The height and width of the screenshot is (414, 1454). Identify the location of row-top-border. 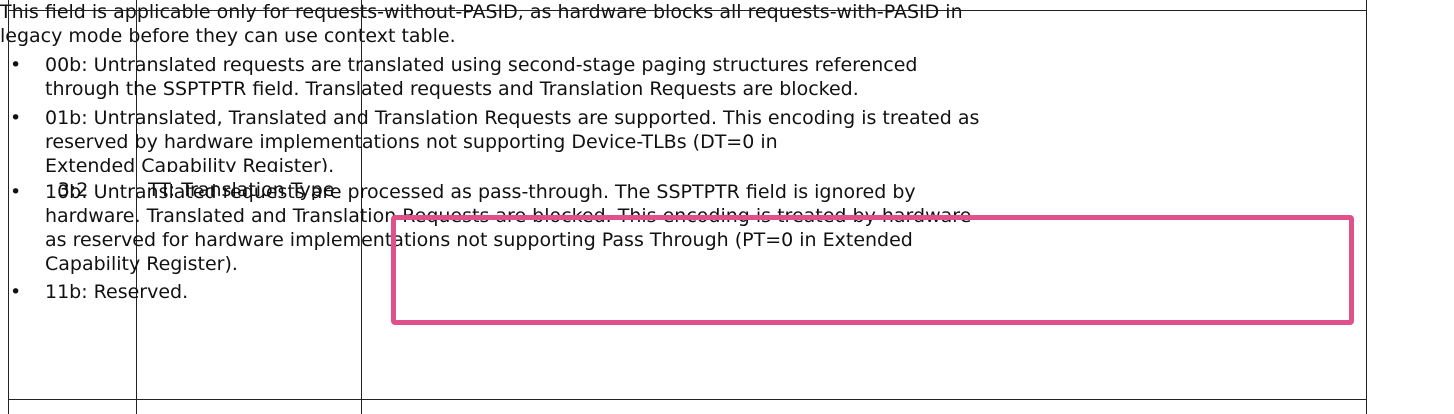
(687, 10).